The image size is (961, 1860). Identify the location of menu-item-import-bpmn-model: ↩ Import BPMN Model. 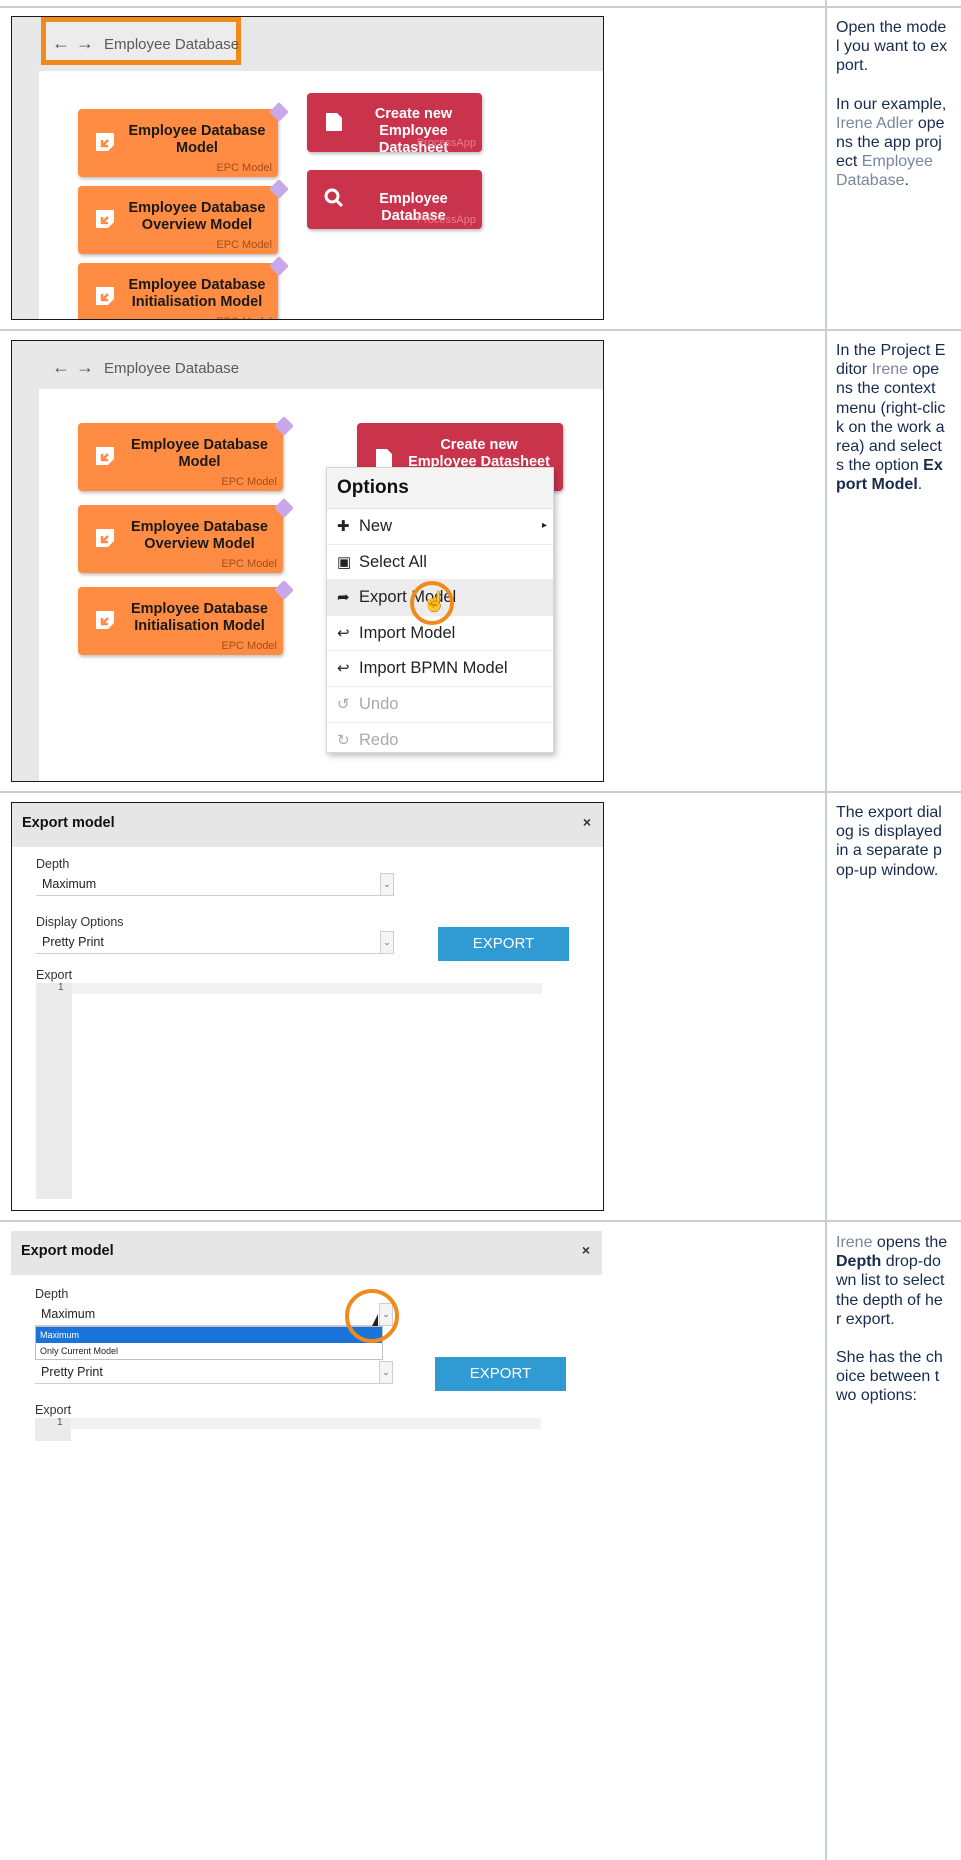
(440, 669).